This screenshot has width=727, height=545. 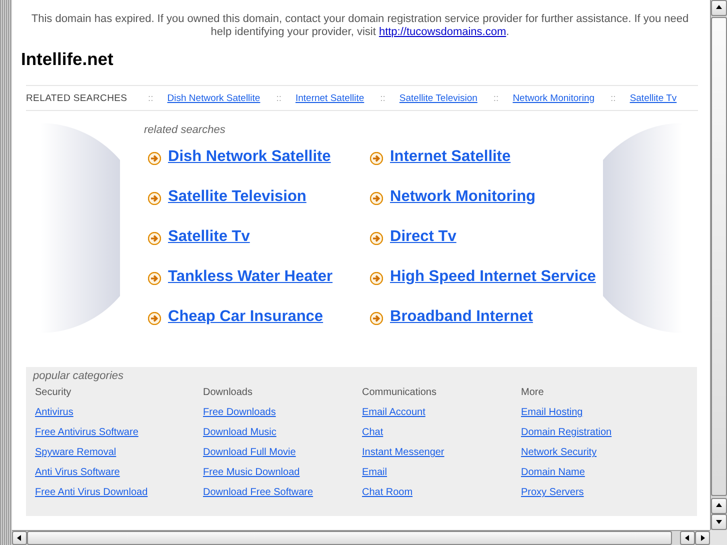 I want to click on category-link: Download Full Movie, so click(x=249, y=457).